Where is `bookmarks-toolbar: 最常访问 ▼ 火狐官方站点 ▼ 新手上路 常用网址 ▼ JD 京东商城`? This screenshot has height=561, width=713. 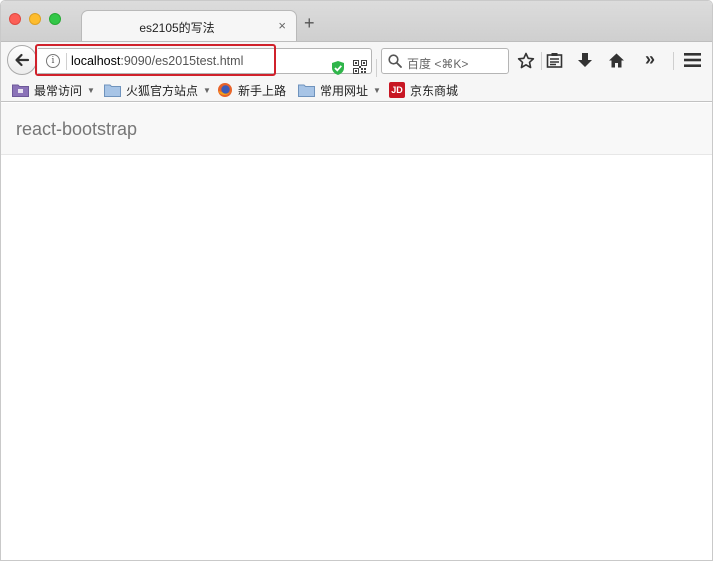
bookmarks-toolbar: 最常访问 ▼ 火狐官方站点 ▼ 新手上路 常用网址 ▼ JD 京东商城 is located at coordinates (356, 90).